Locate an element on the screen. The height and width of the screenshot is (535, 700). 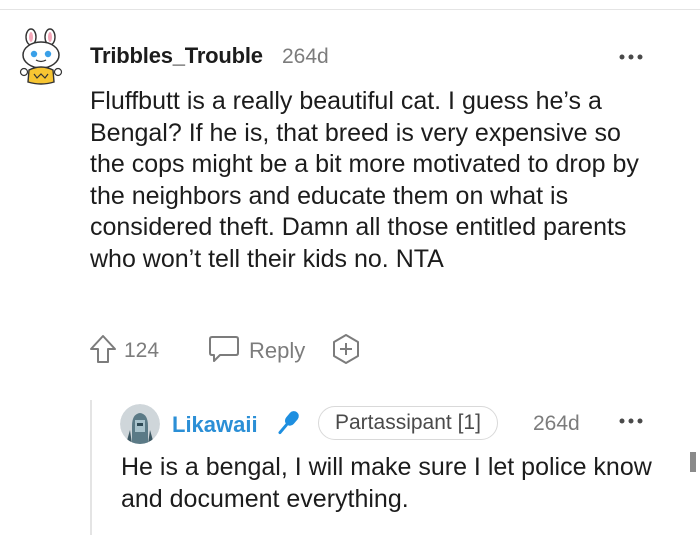
upvote-button: 124 is located at coordinates (123, 351).